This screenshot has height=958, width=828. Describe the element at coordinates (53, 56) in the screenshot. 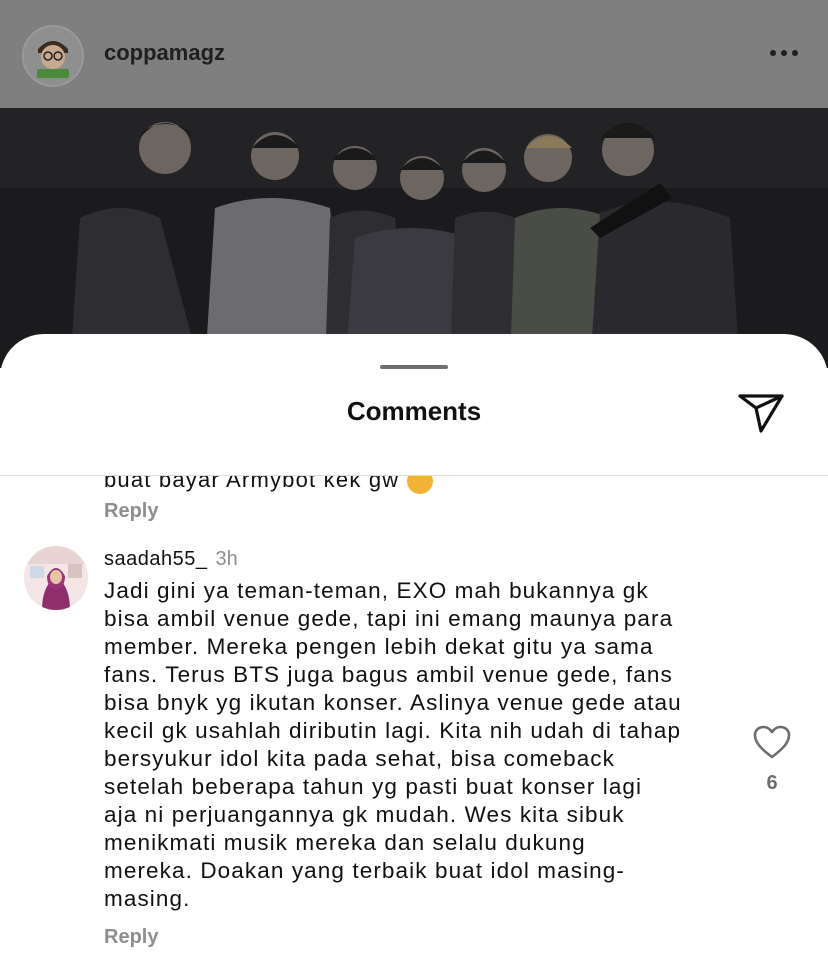

I see `post-author-avatar` at that location.